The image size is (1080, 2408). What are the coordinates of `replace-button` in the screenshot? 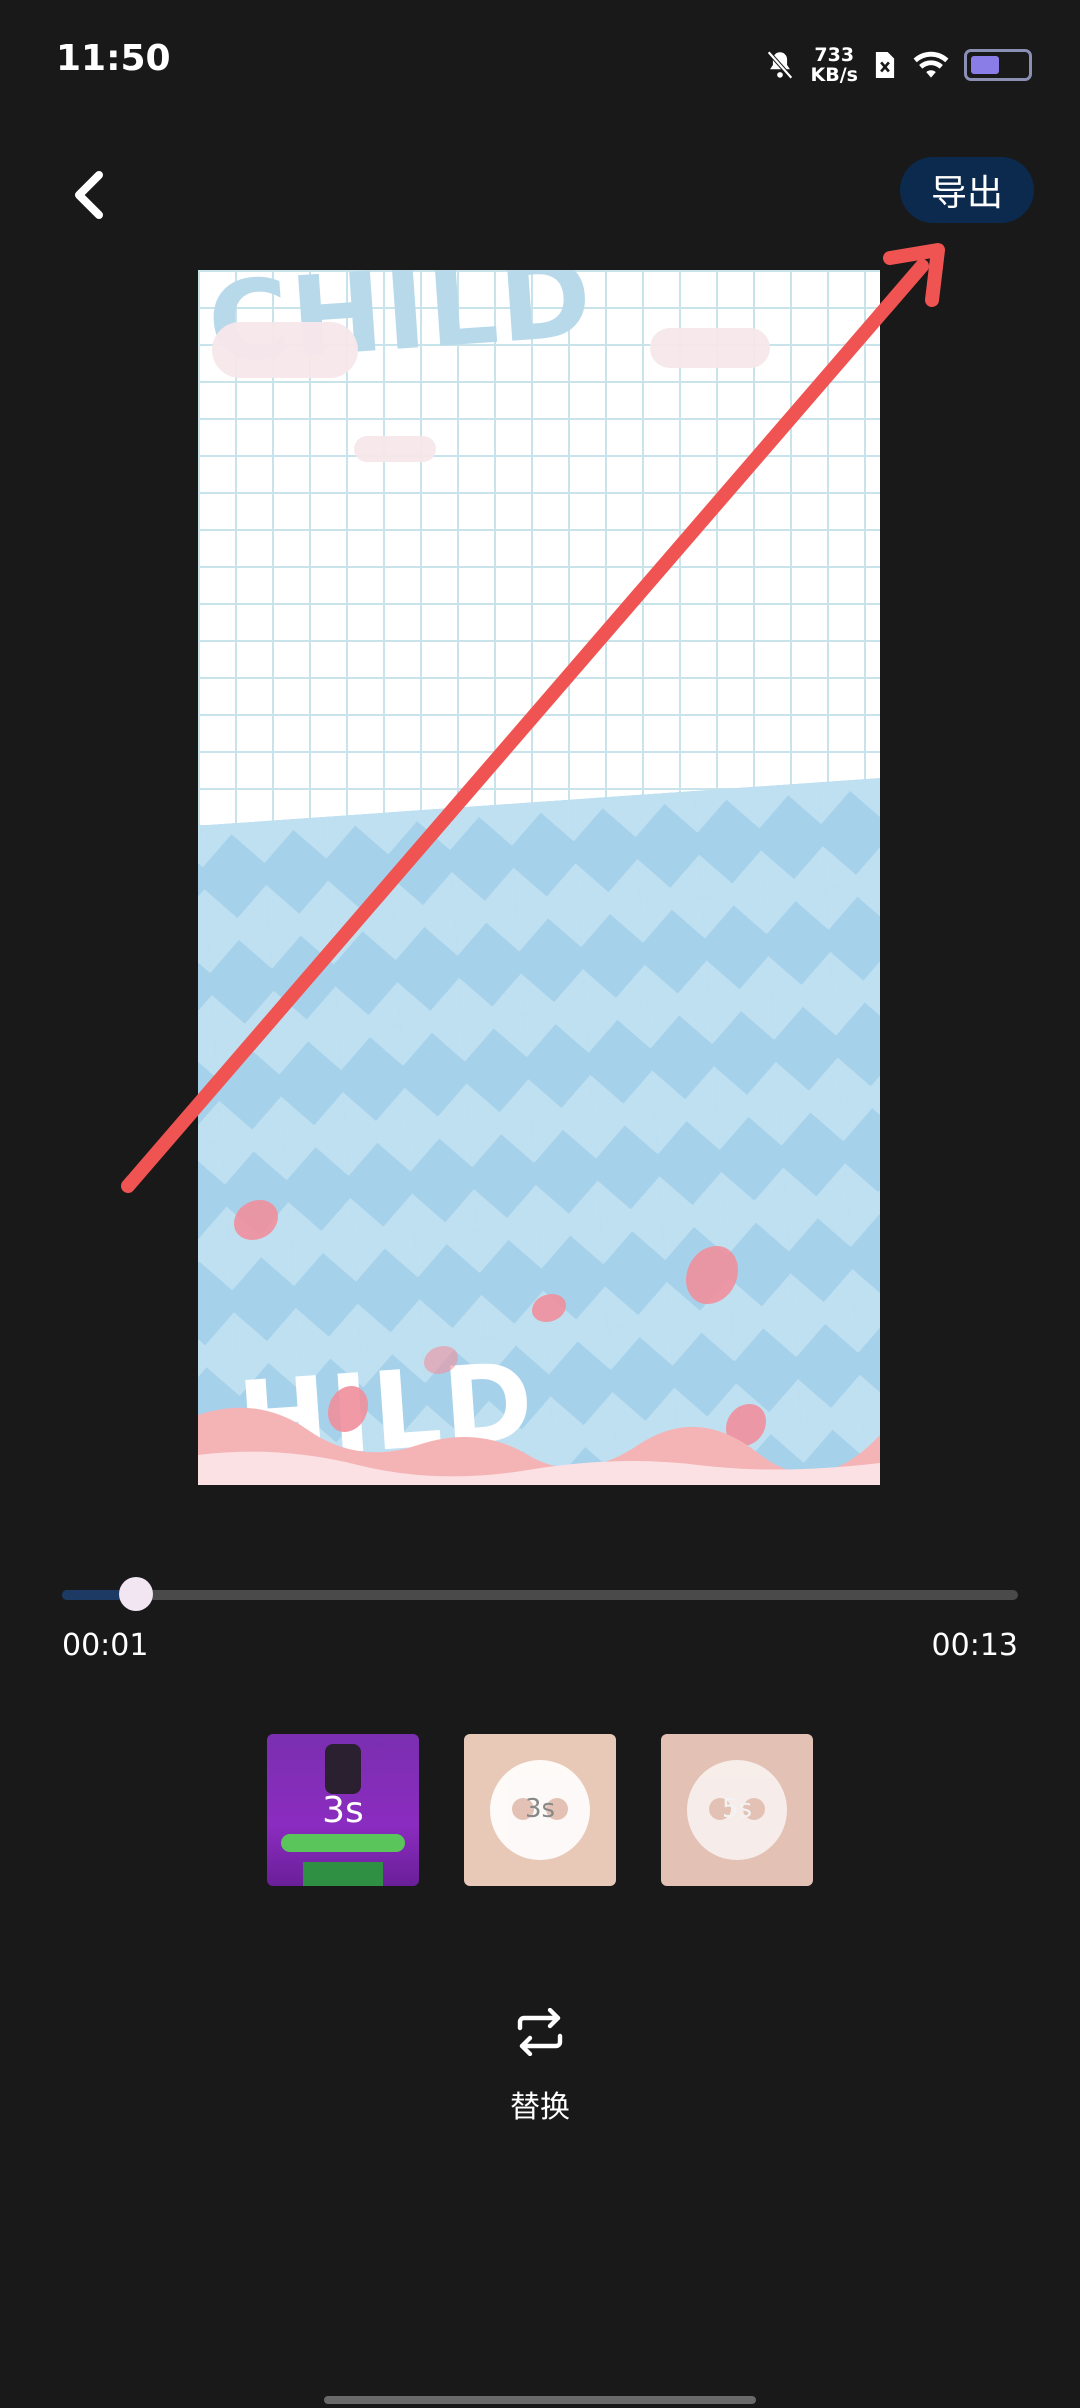 It's located at (540, 2033).